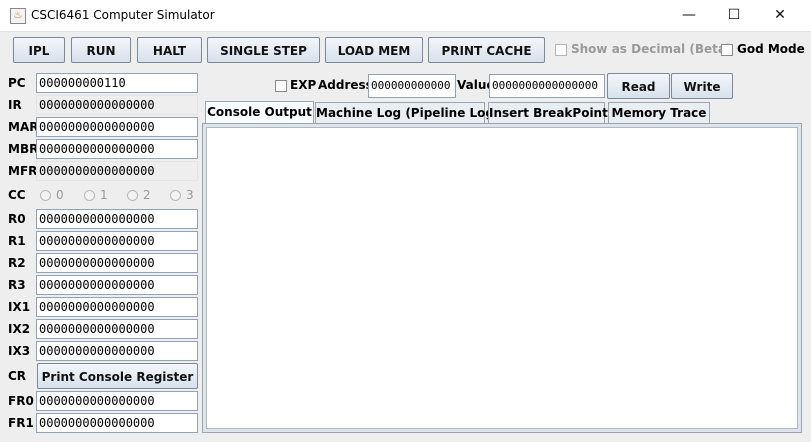  What do you see at coordinates (345, 85) in the screenshot?
I see `address-label: Address` at bounding box center [345, 85].